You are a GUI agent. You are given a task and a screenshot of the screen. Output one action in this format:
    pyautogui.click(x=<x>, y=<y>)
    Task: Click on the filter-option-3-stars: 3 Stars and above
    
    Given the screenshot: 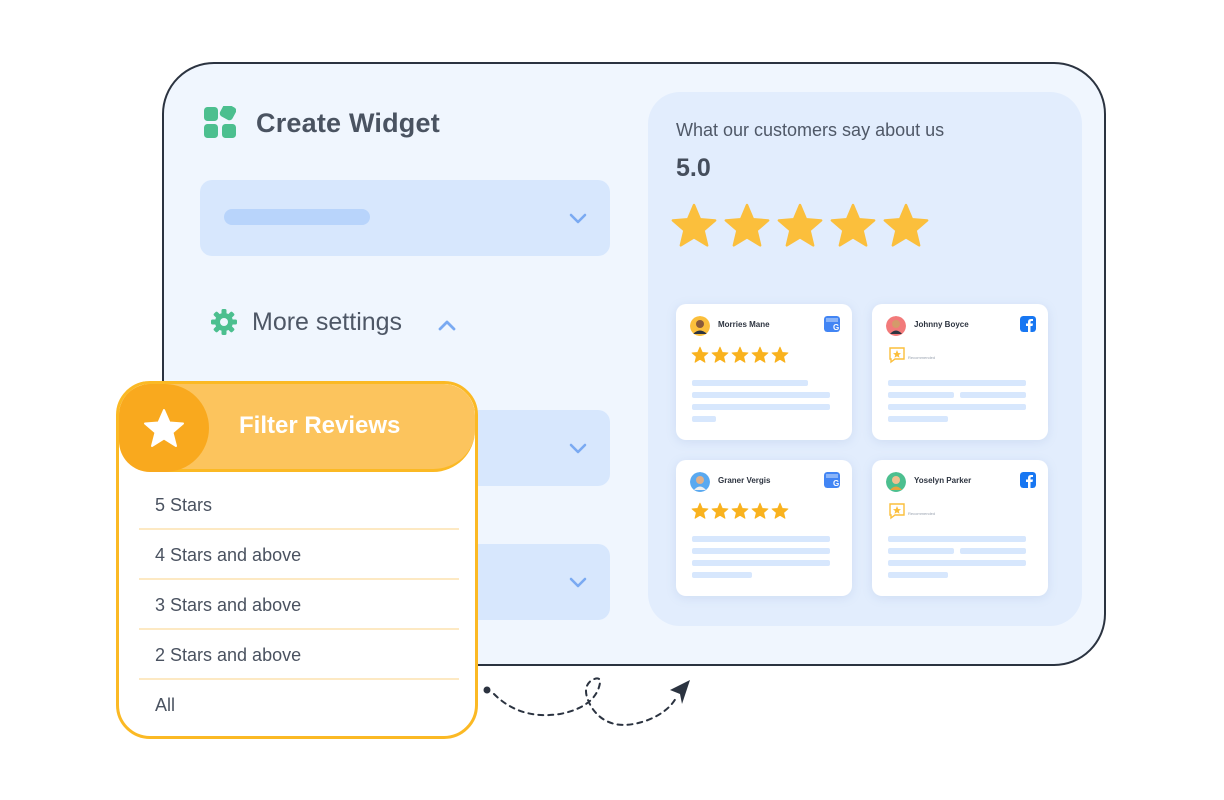 What is the action you would take?
    pyautogui.click(x=299, y=605)
    